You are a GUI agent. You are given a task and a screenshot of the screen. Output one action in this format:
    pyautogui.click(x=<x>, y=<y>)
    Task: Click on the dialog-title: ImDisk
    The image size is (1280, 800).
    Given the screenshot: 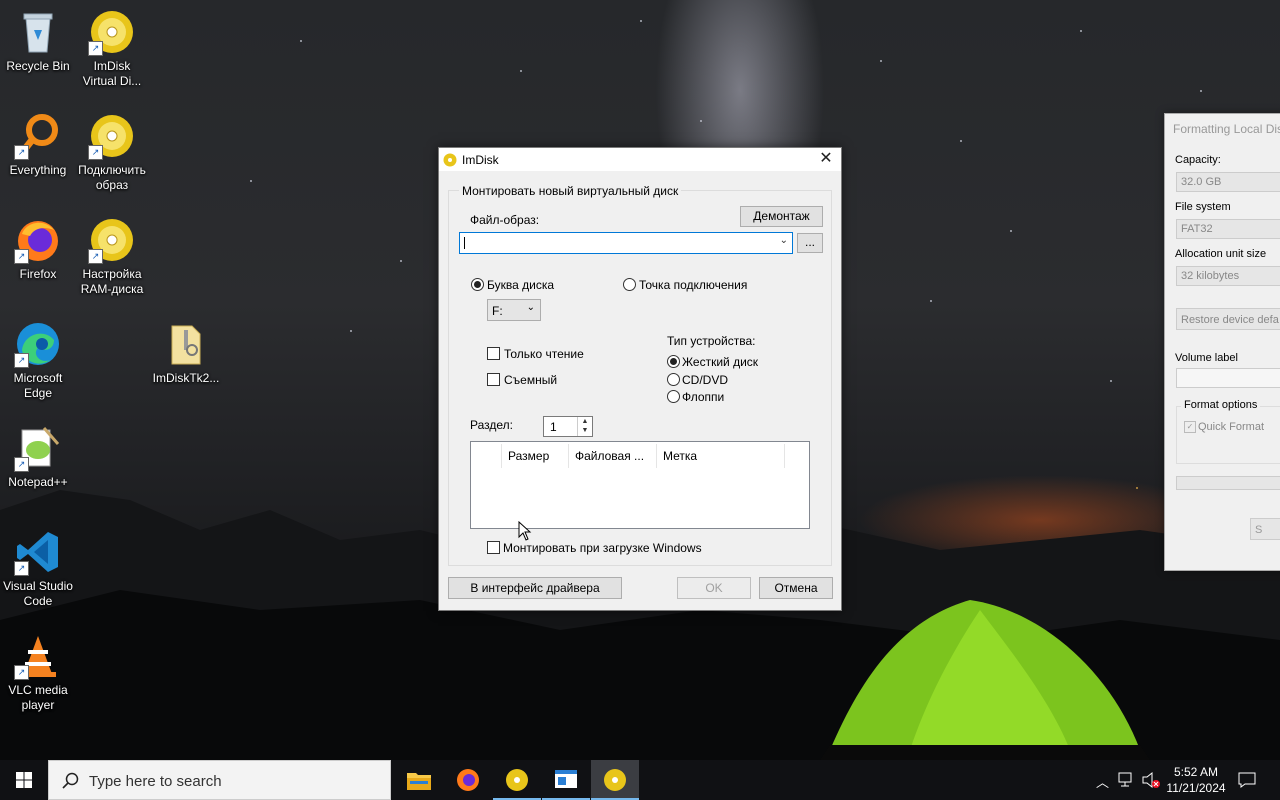 What is the action you would take?
    pyautogui.click(x=480, y=160)
    